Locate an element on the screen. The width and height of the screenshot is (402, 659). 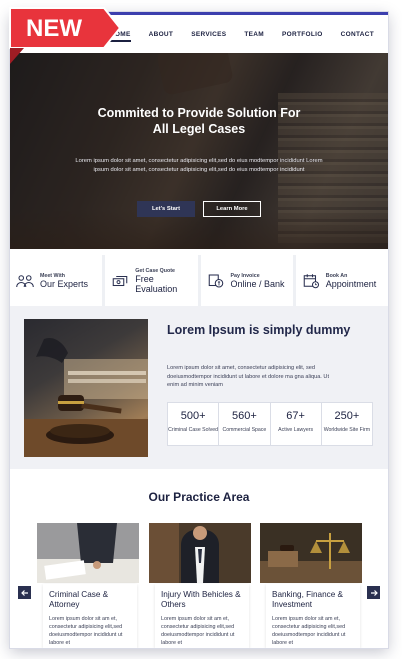
new-badge-label: NEW is located at coordinates (54, 28).